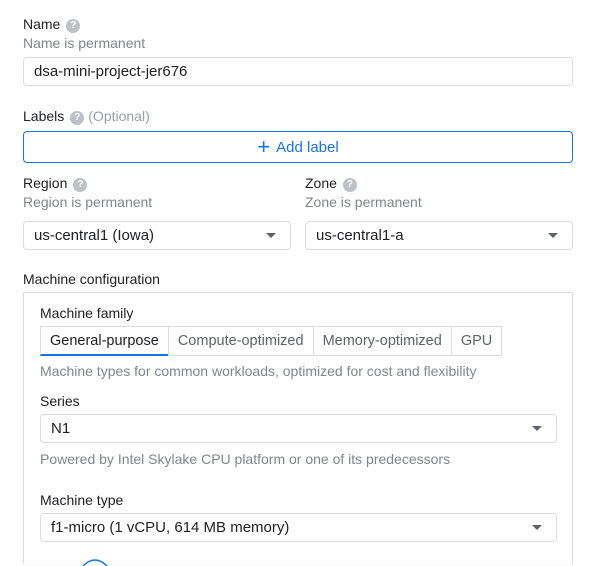  Describe the element at coordinates (170, 527) in the screenshot. I see `machine-type-select-value: f1-micro (1 vCPU, 614 MB memory)` at that location.